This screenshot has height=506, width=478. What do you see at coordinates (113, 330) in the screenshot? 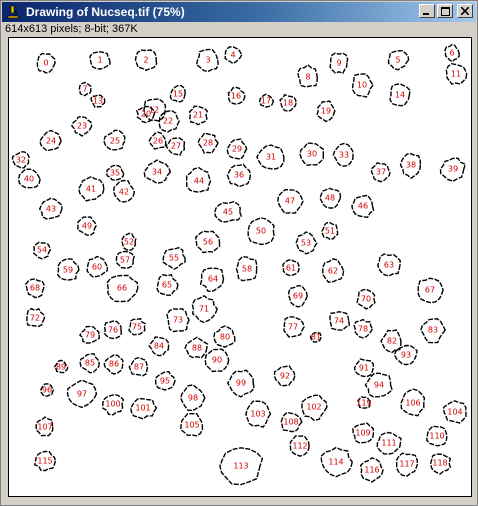
I see `nucleus-label: 76` at bounding box center [113, 330].